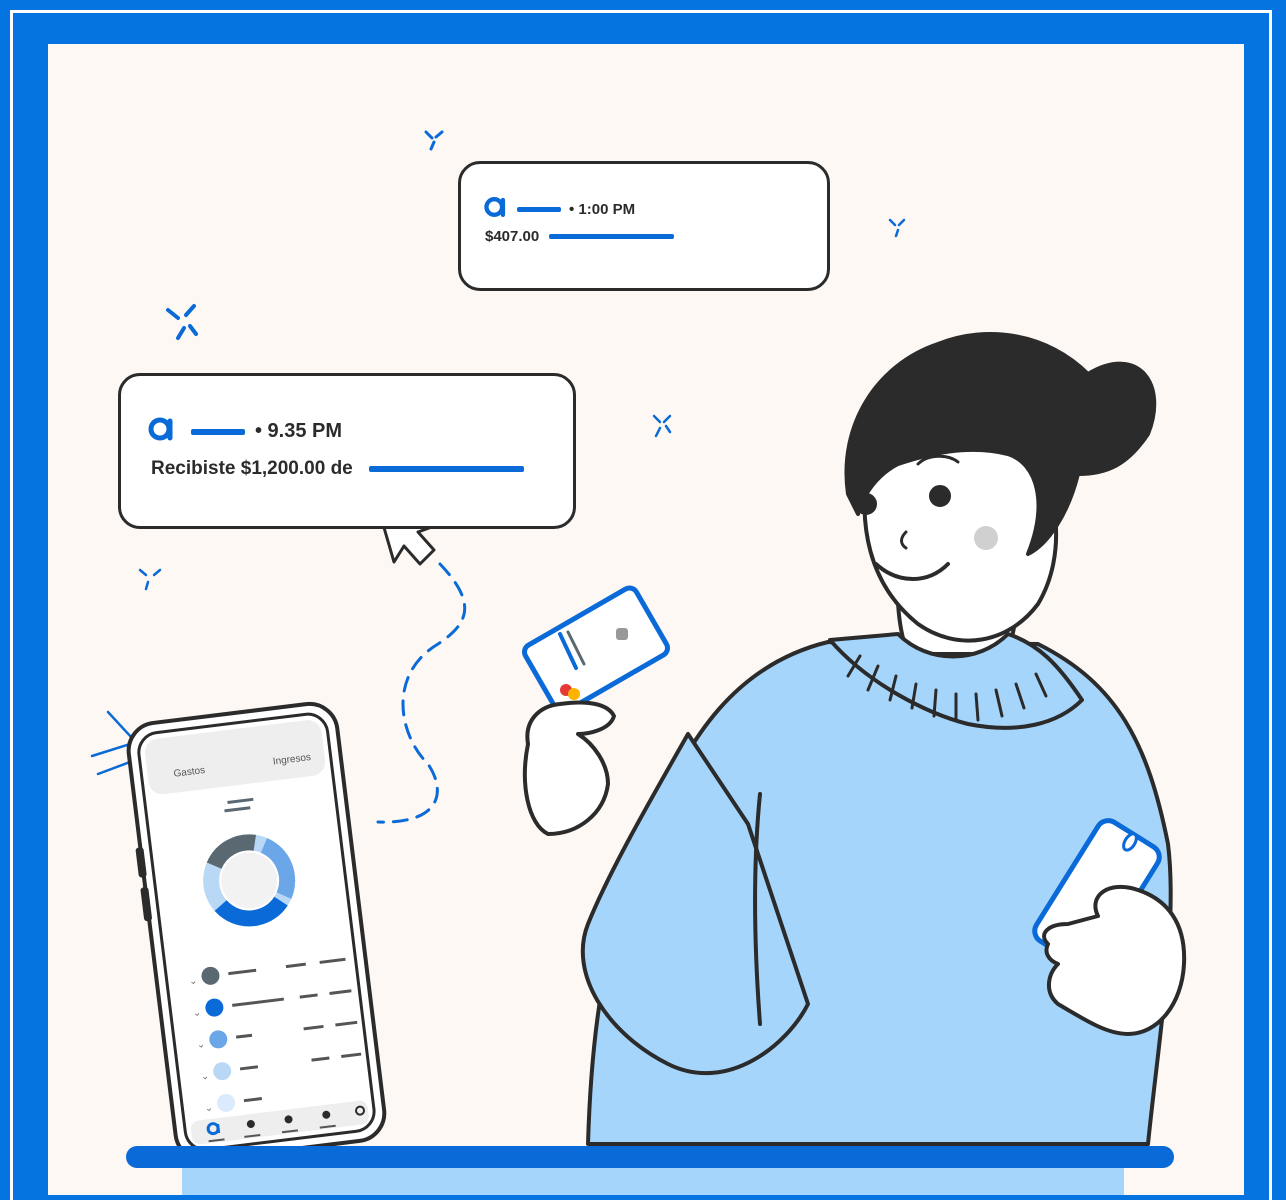 The width and height of the screenshot is (1286, 1200). I want to click on desk-top, so click(650, 1157).